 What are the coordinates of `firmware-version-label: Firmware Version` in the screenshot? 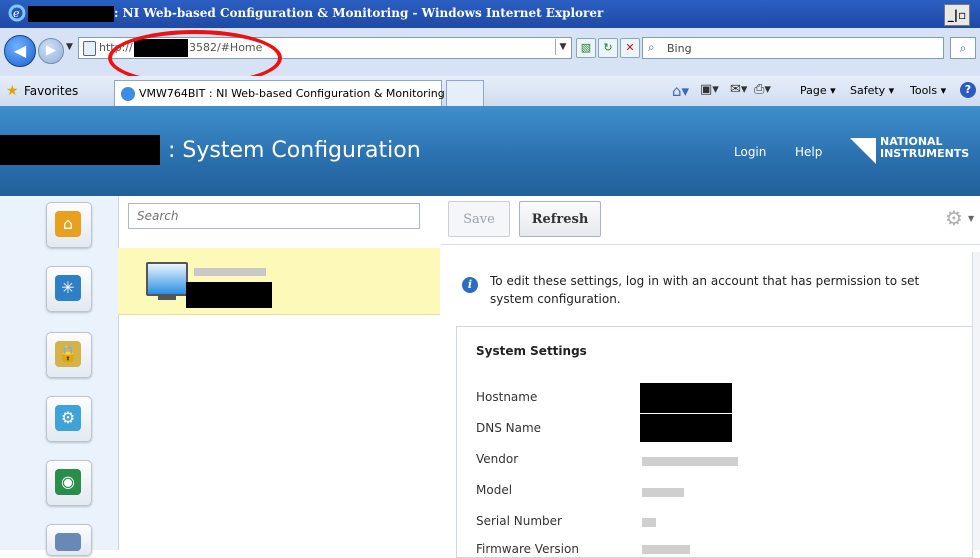 It's located at (527, 549).